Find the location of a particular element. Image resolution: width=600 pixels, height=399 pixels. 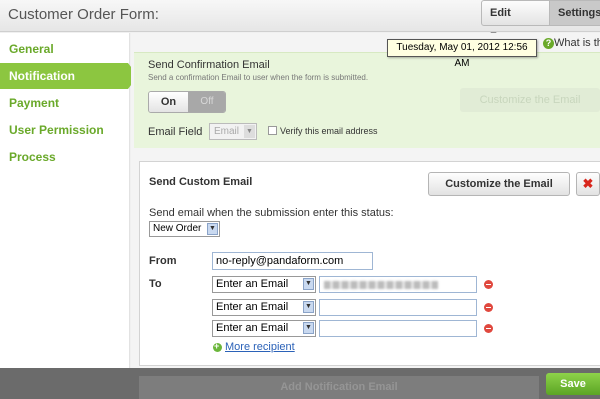

from-label: From is located at coordinates (163, 261).